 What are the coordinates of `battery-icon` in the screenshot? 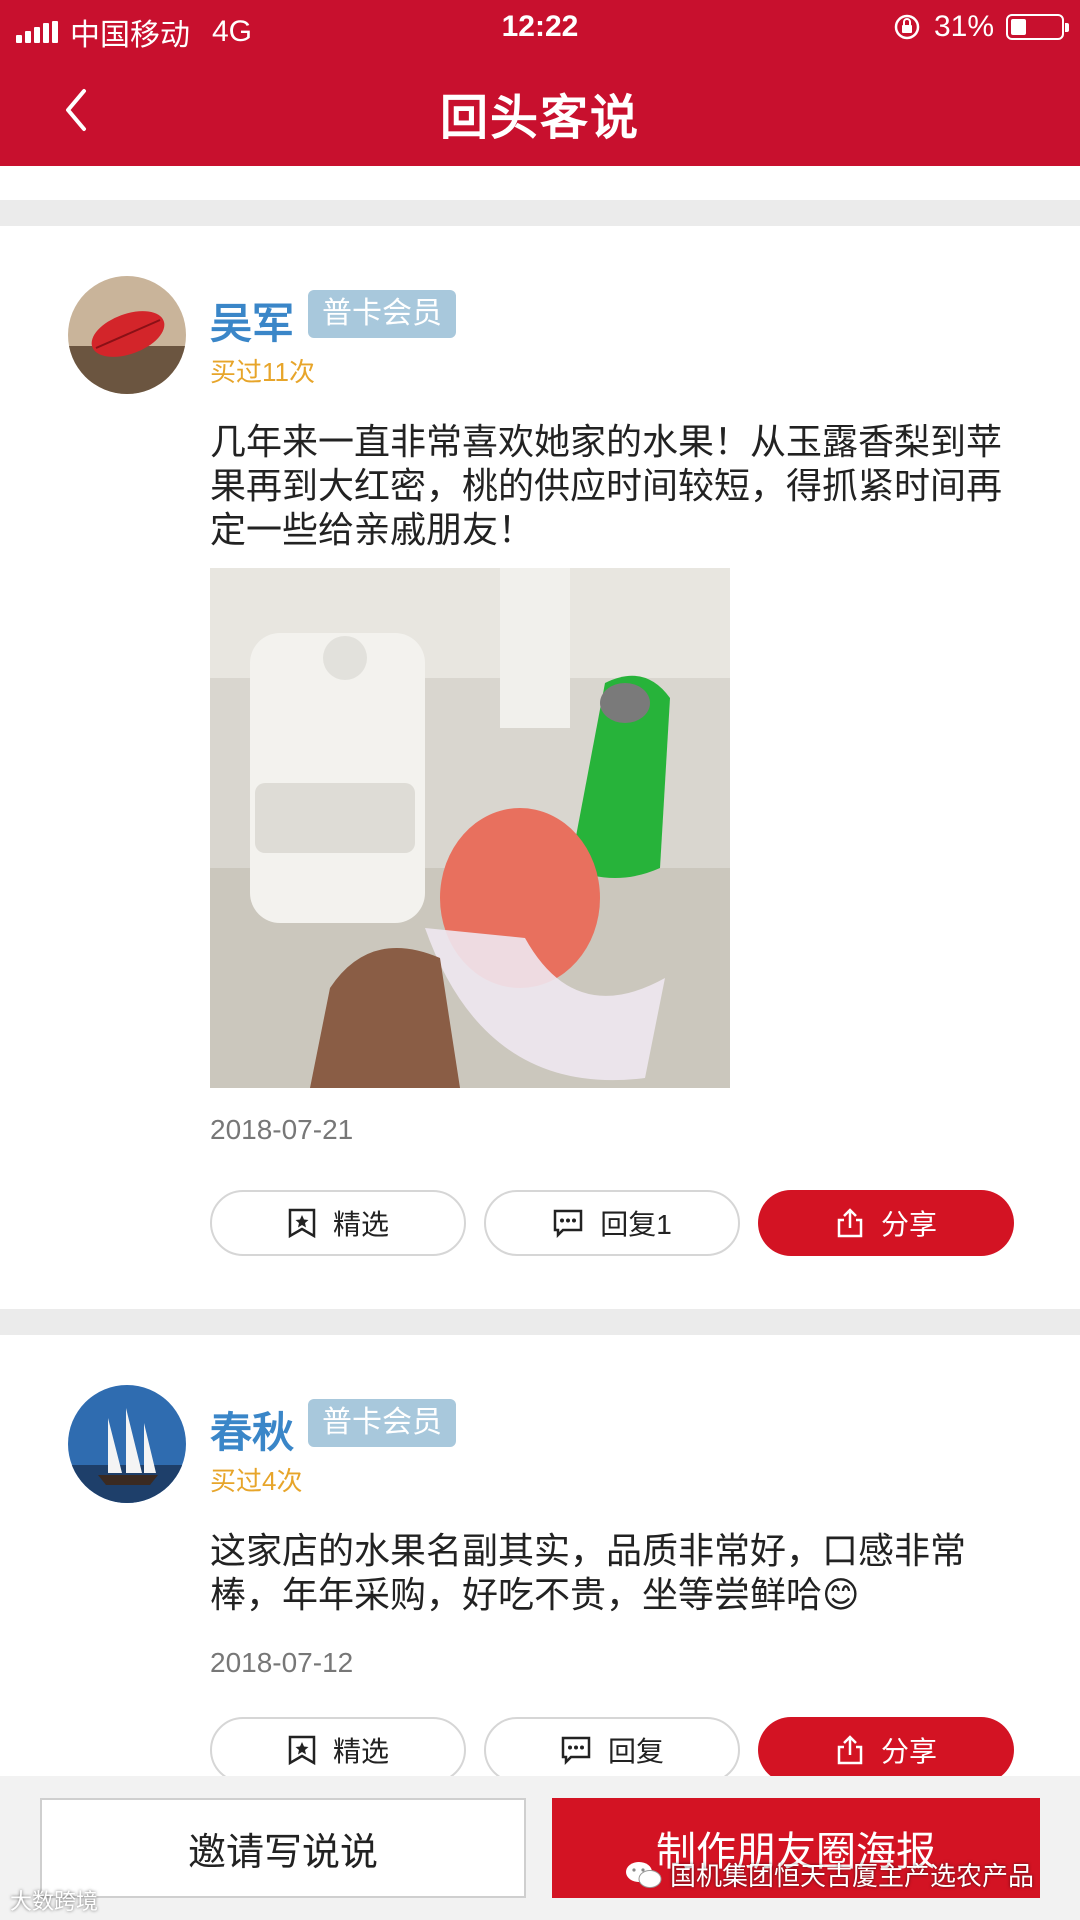 It's located at (1037, 27).